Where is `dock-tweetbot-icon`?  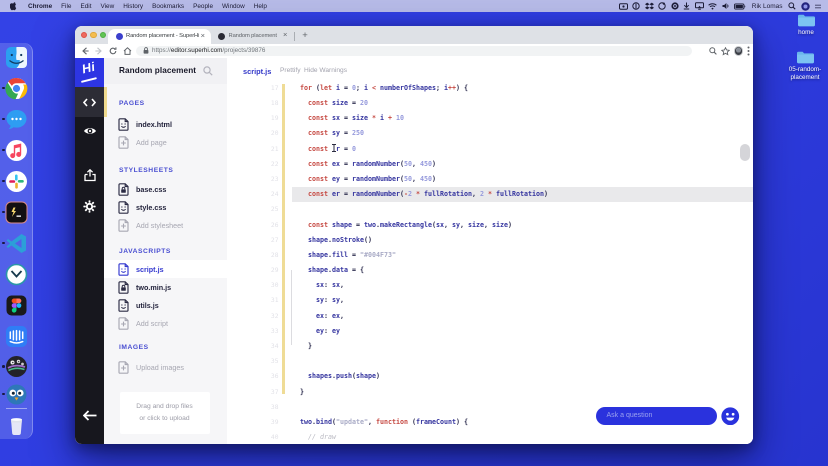
dock-tweetbot-icon is located at coordinates (16, 394).